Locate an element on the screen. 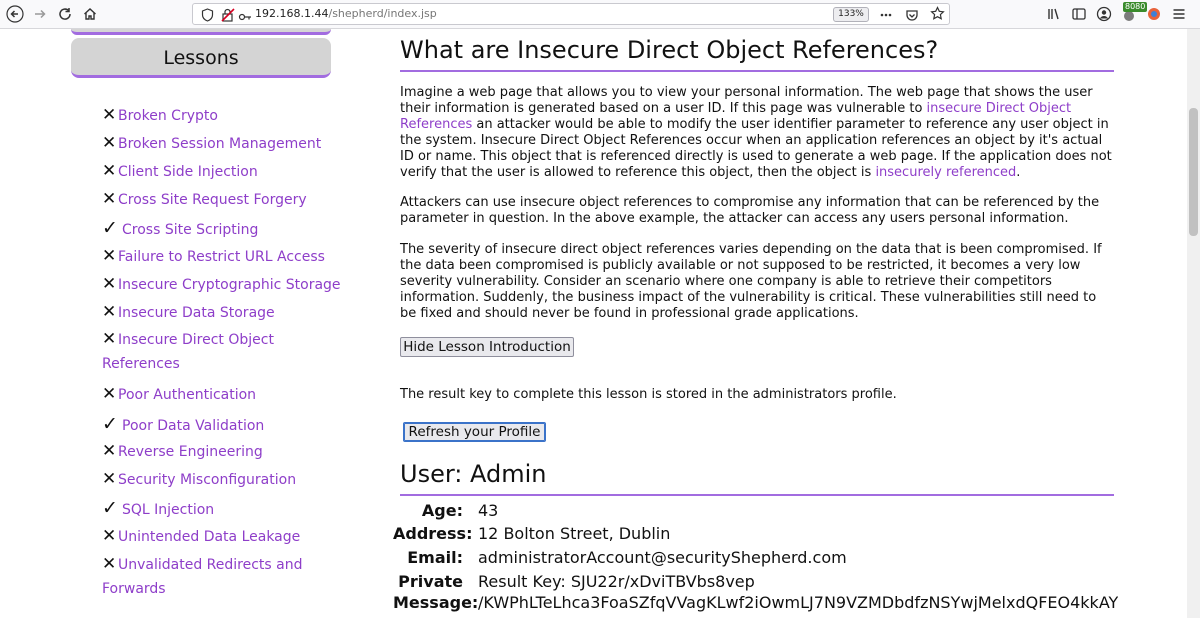 This screenshot has height=618, width=1200. reload-icon is located at coordinates (65, 14).